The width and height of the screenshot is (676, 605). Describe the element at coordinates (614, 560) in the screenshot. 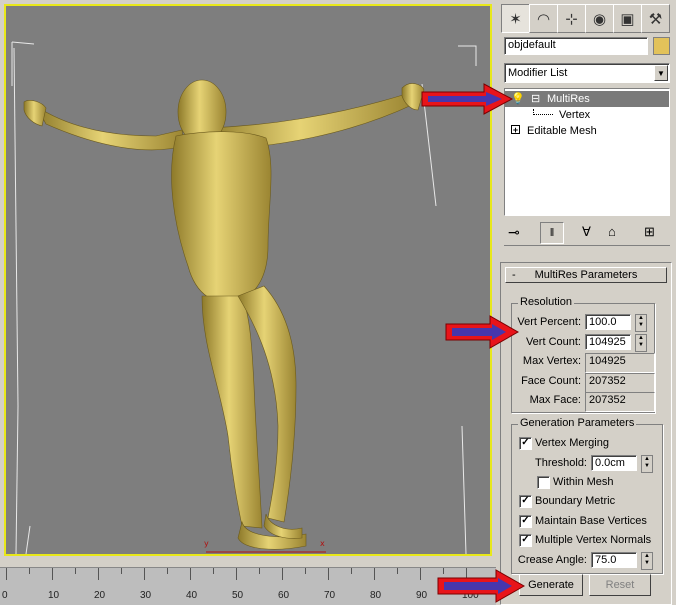

I see `crease-angle-input: 75.0` at that location.